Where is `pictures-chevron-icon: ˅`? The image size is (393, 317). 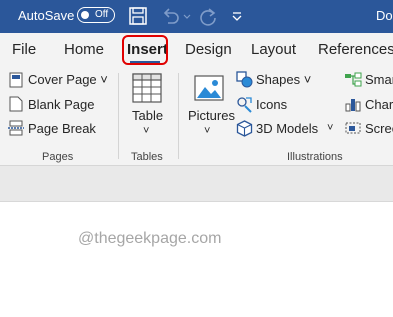 pictures-chevron-icon: ˅ is located at coordinates (207, 131).